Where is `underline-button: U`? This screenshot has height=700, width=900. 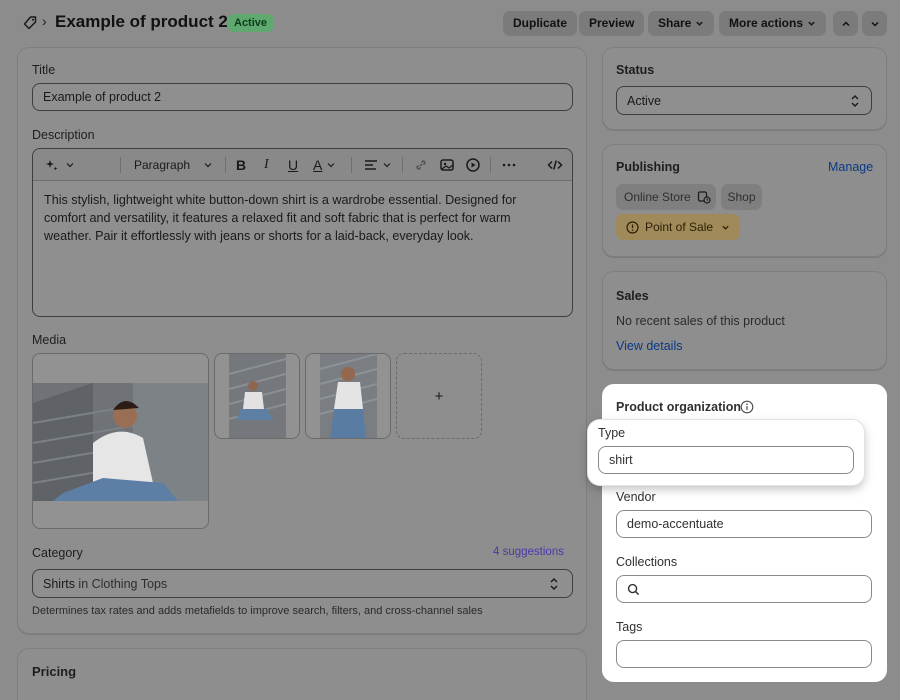 underline-button: U is located at coordinates (293, 165).